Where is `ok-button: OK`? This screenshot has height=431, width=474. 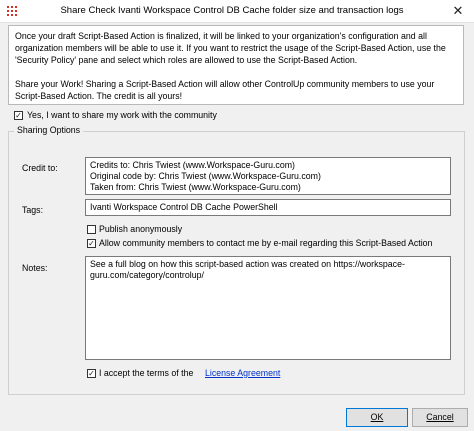
ok-button: OK is located at coordinates (377, 417).